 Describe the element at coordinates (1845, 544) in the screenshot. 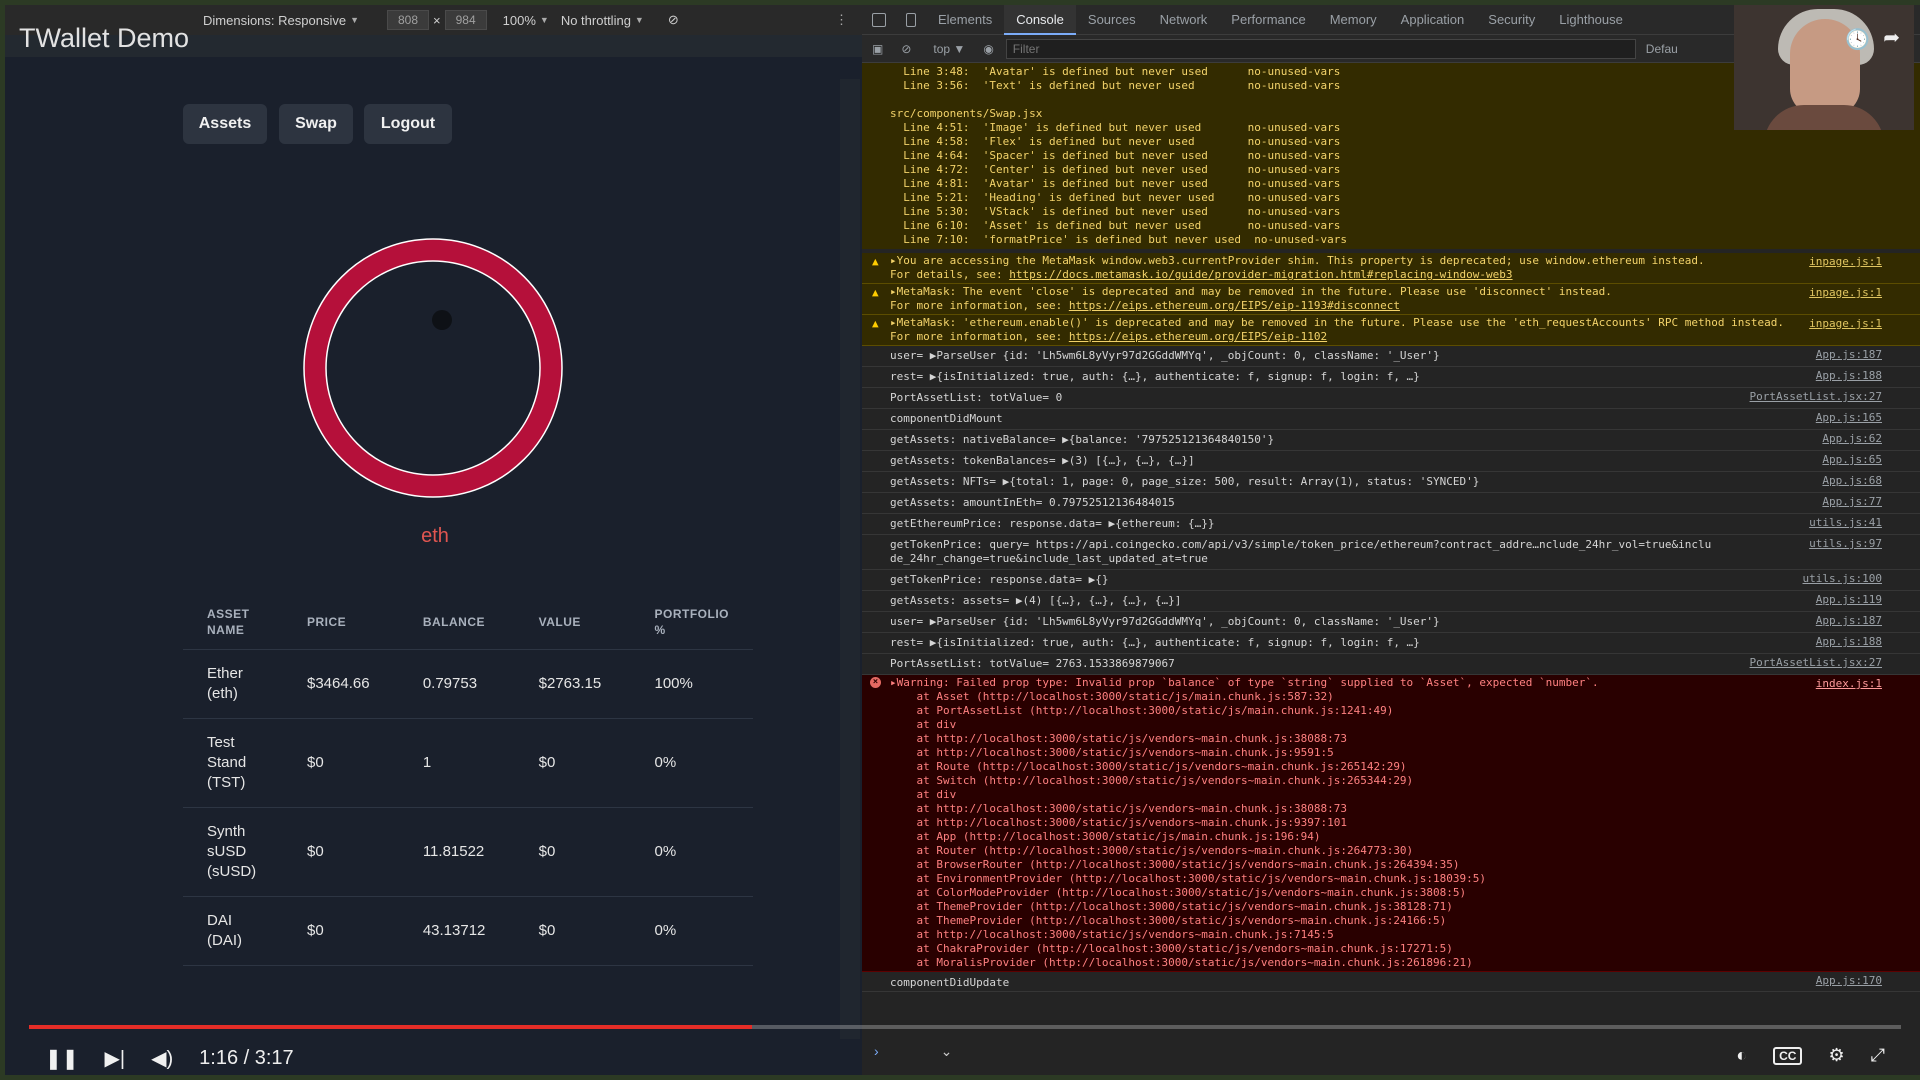

I see `source-link: utils.js:97` at that location.